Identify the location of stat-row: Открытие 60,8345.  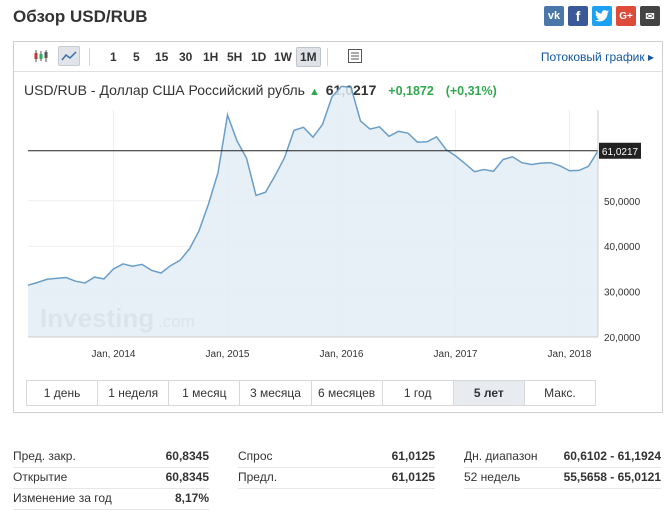
(111, 478).